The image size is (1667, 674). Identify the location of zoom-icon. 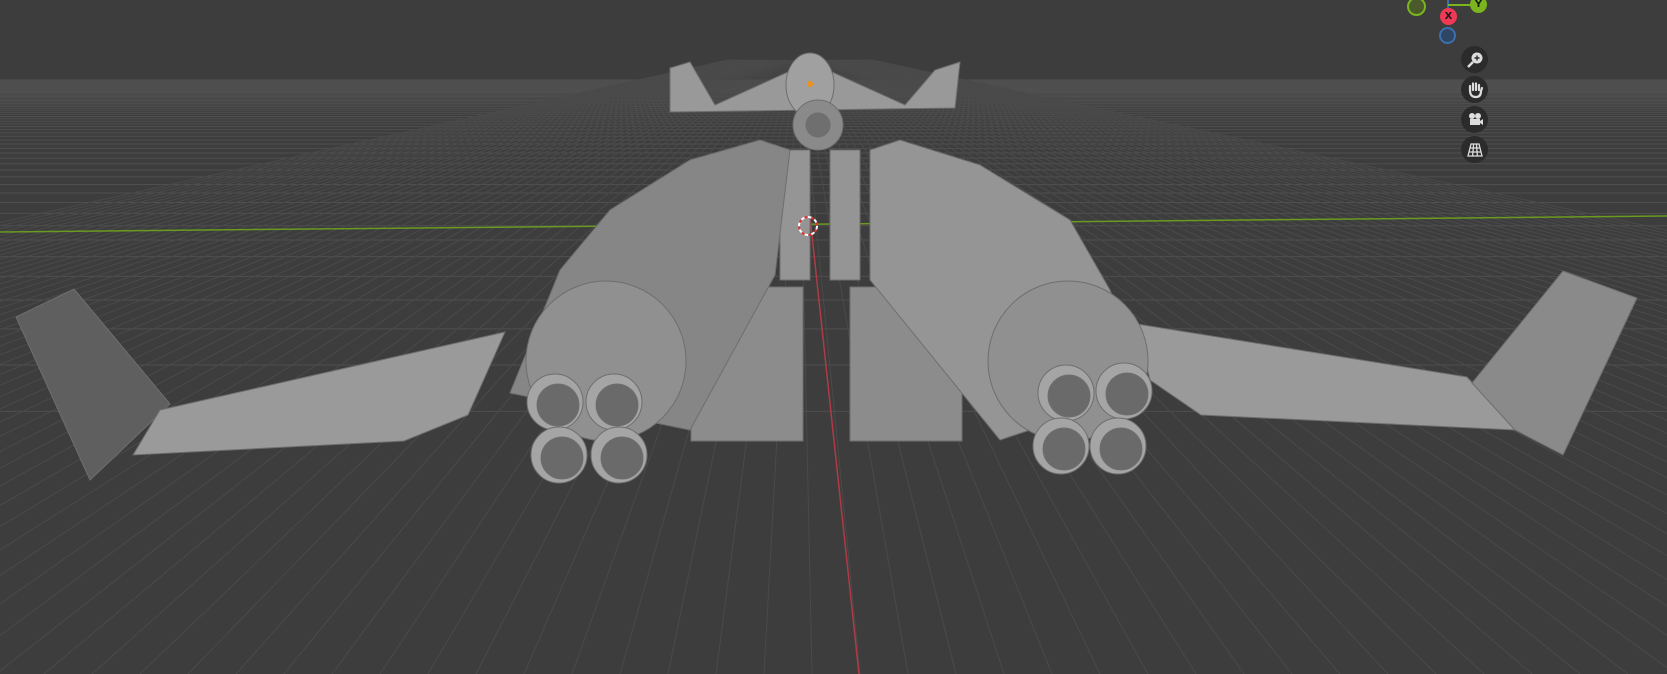
(1474, 60).